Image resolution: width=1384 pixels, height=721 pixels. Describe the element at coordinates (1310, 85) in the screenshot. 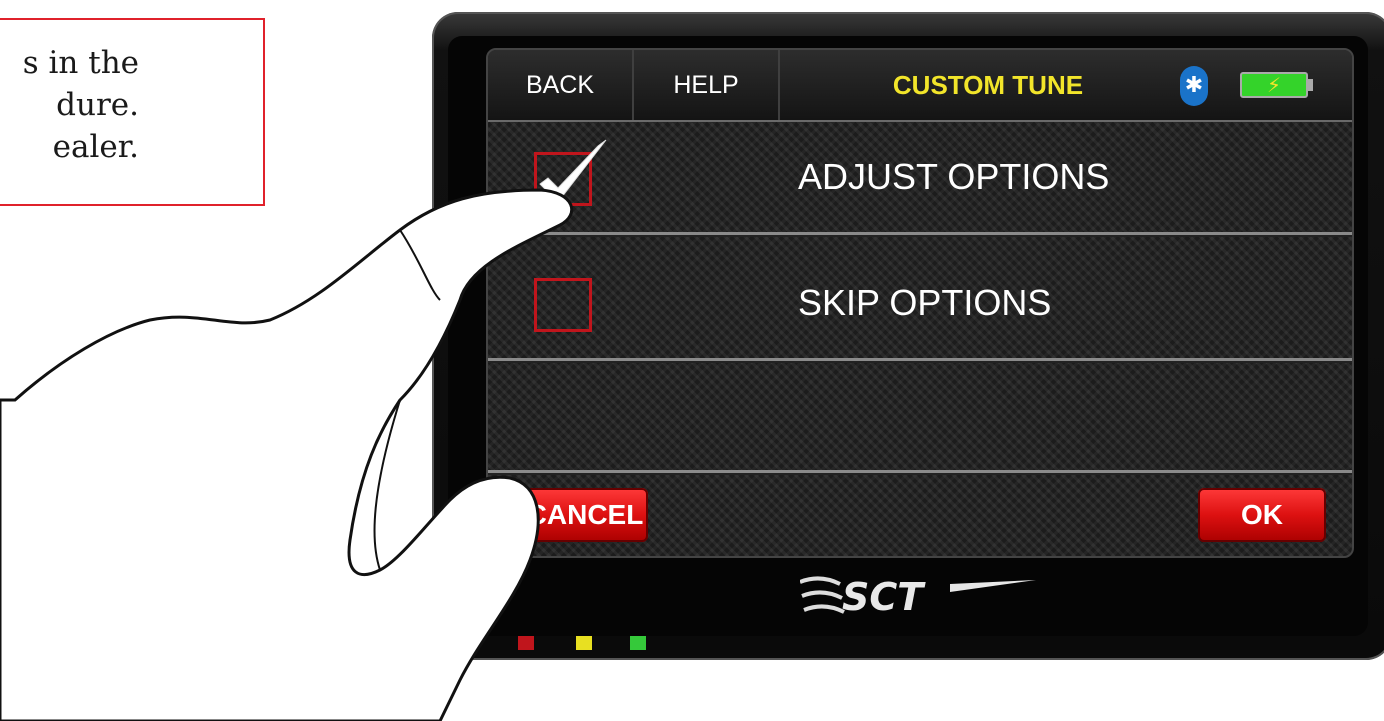

I see `battery-tip` at that location.